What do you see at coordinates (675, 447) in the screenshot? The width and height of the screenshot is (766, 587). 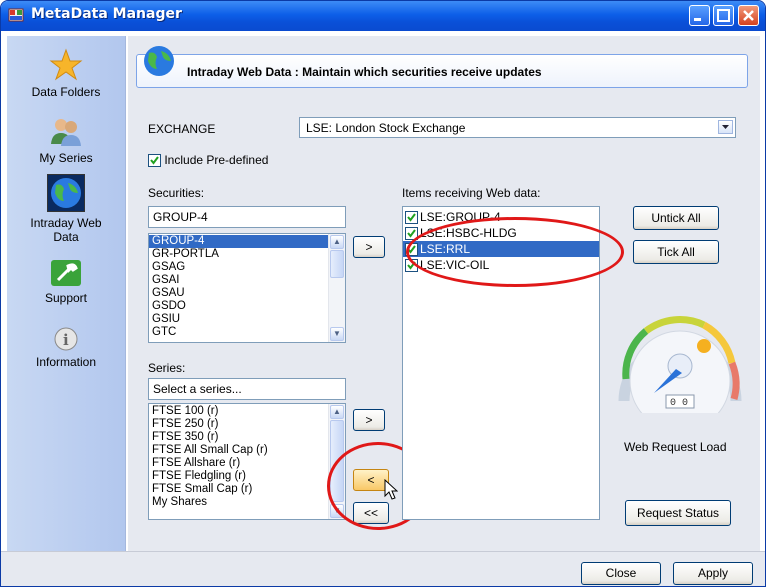 I see `gauge-label: Web Request Load` at bounding box center [675, 447].